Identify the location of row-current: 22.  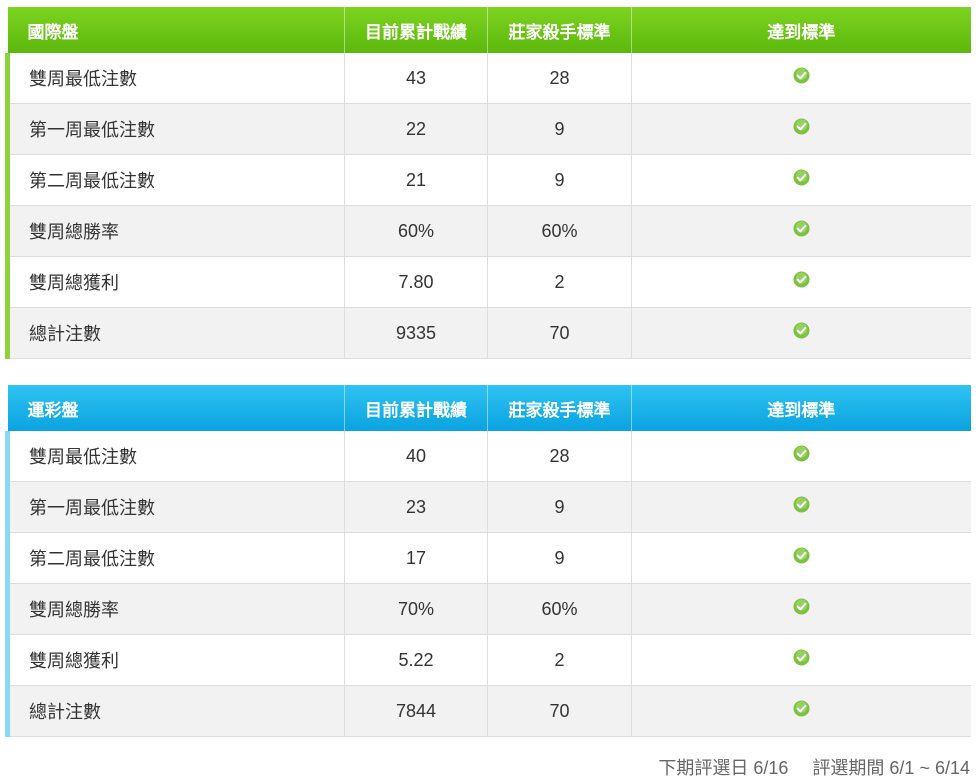
(416, 129).